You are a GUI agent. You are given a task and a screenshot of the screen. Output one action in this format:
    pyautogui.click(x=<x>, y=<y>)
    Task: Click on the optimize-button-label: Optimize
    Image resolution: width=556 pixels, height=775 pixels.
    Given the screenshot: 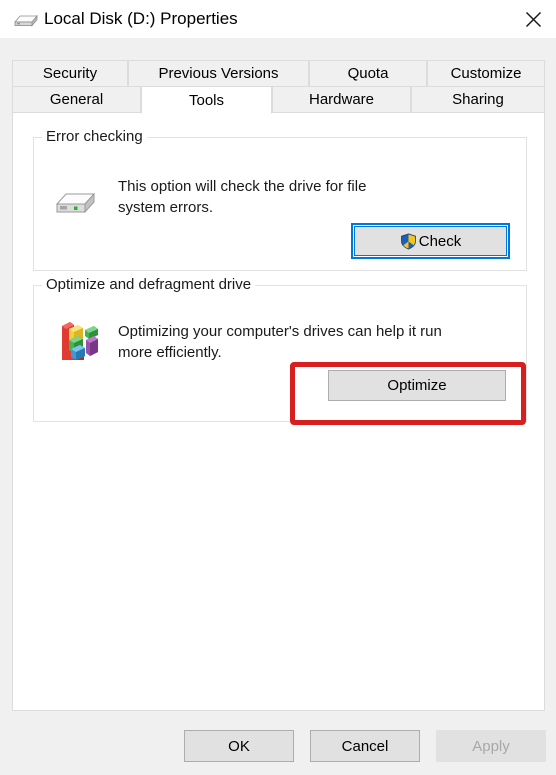 What is the action you would take?
    pyautogui.click(x=417, y=385)
    